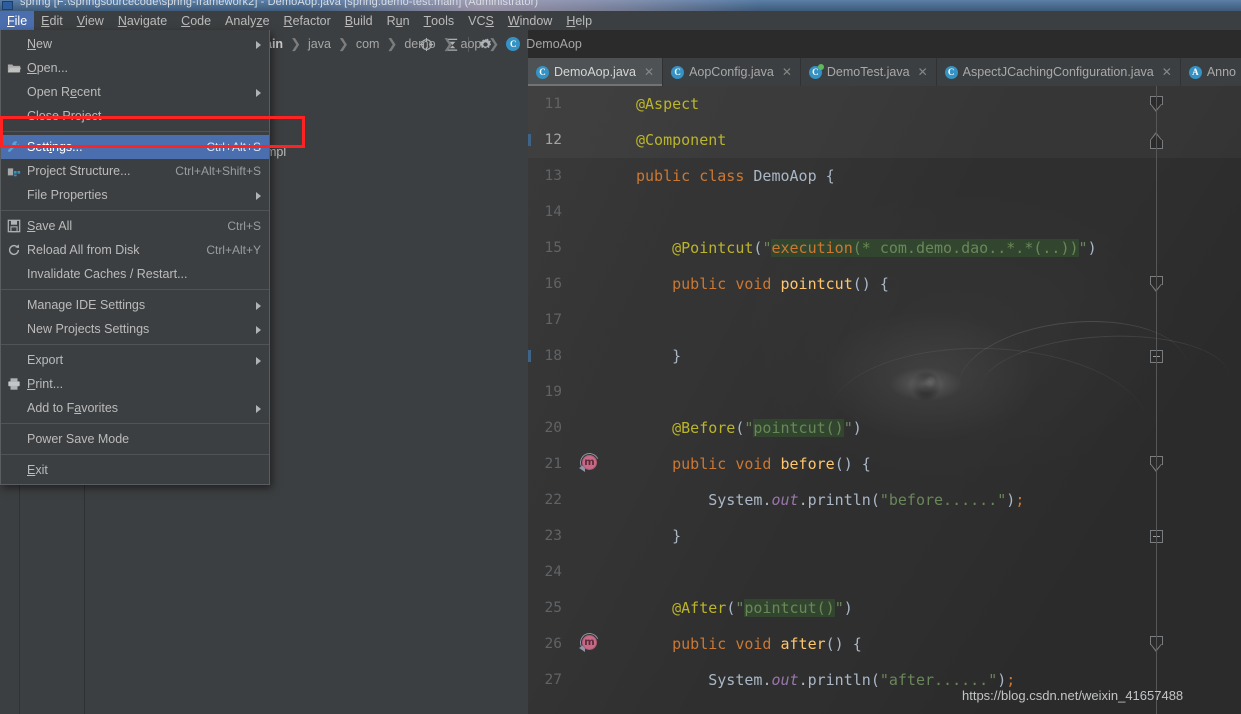 This screenshot has width=1241, height=714. Describe the element at coordinates (735, 176) in the screenshot. I see `code-text: public class DemoAop {` at that location.